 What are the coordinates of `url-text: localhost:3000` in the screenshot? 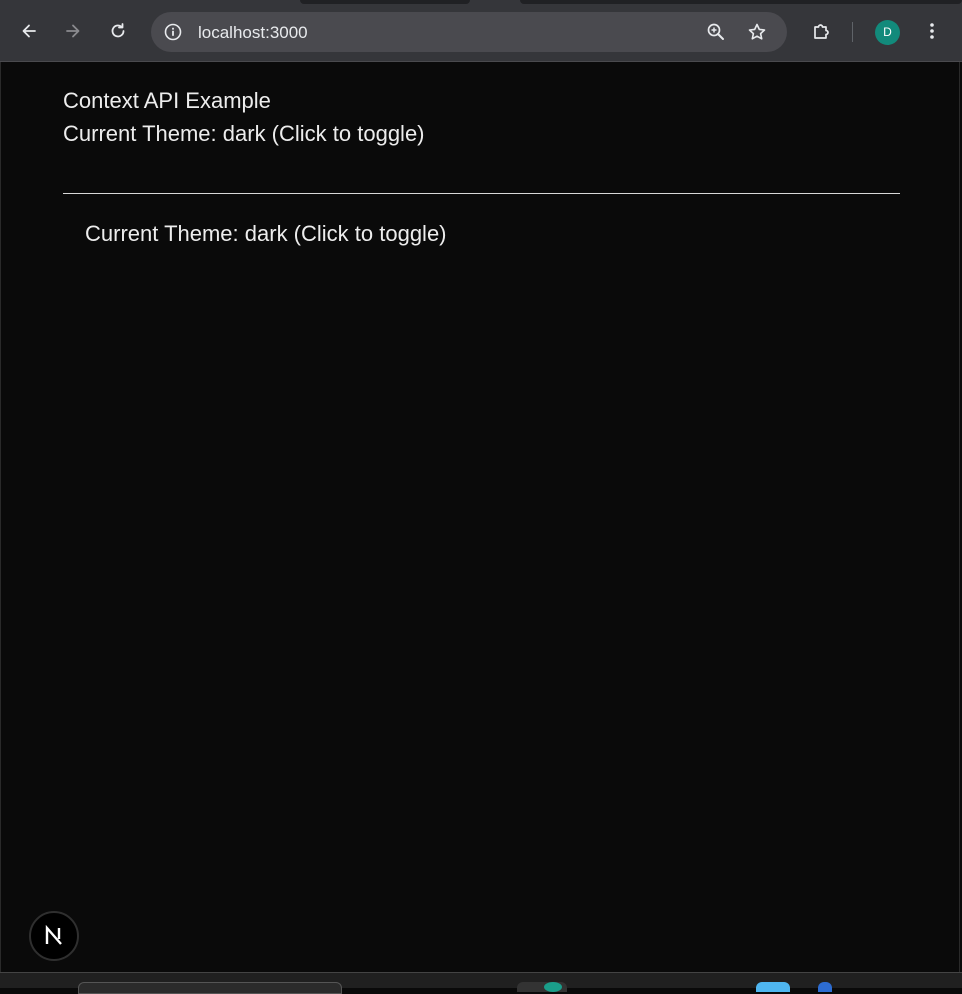 It's located at (253, 33).